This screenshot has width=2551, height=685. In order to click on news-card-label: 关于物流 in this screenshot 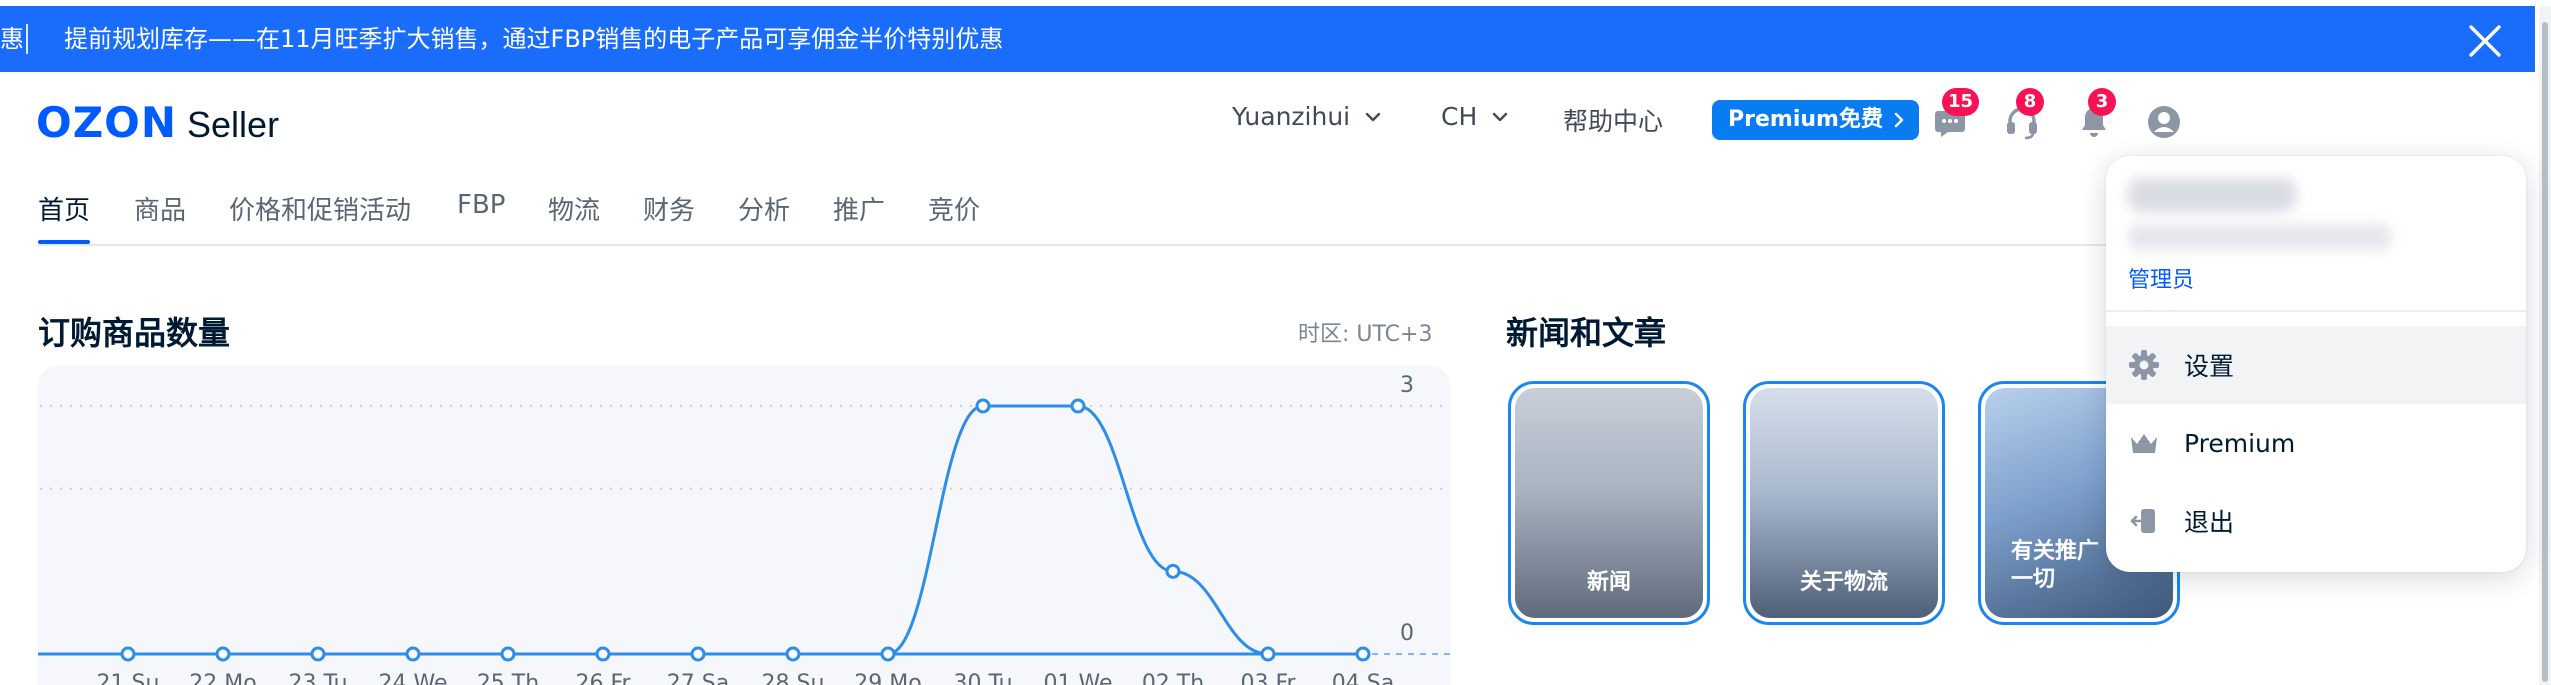, I will do `click(1843, 582)`.